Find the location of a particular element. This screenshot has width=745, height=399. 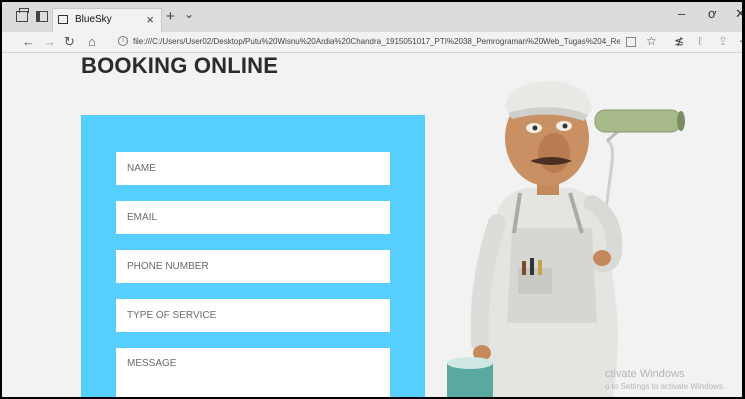

set-tabs-aside-icon is located at coordinates (42, 16).